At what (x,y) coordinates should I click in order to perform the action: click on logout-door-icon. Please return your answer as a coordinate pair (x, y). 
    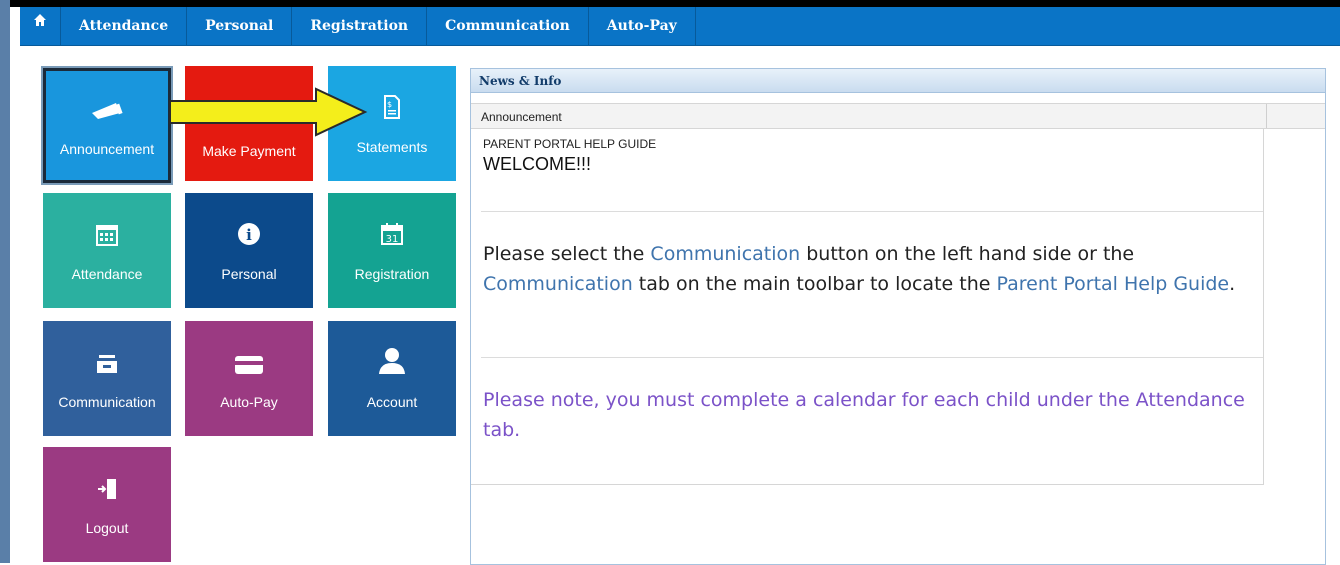
    Looking at the image, I should click on (107, 487).